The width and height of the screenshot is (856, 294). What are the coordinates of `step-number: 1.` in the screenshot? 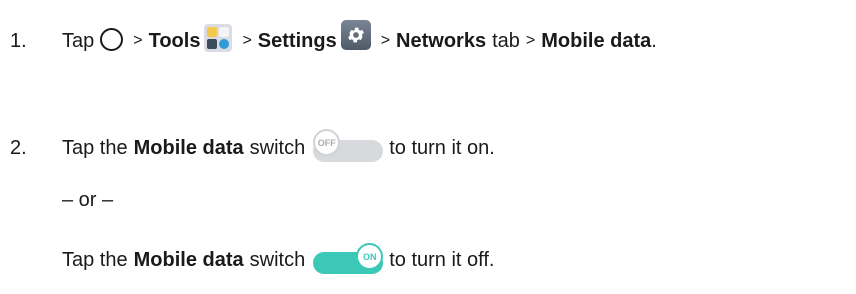 It's located at (18, 40).